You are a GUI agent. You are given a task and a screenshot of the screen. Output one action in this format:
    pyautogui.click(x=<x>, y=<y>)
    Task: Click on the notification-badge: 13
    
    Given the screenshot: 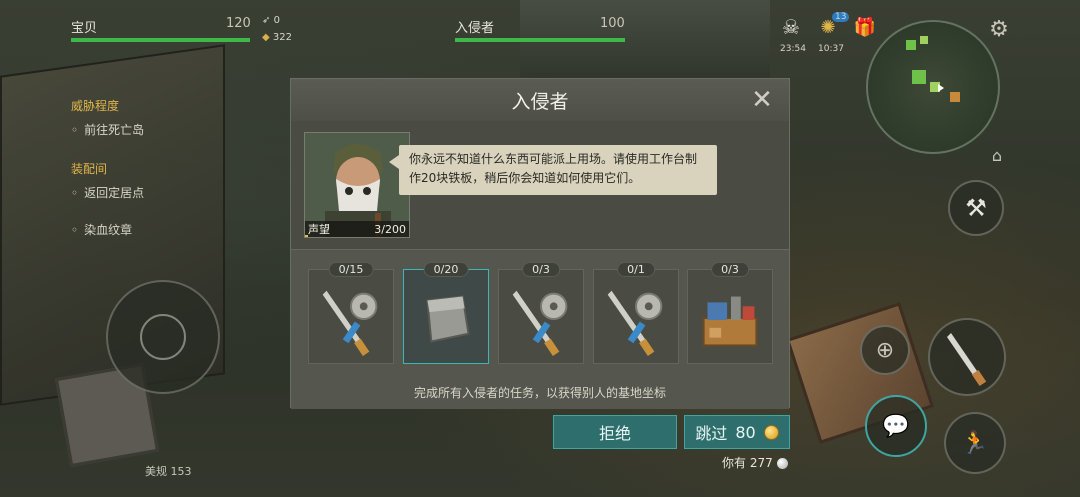 What is the action you would take?
    pyautogui.click(x=841, y=17)
    